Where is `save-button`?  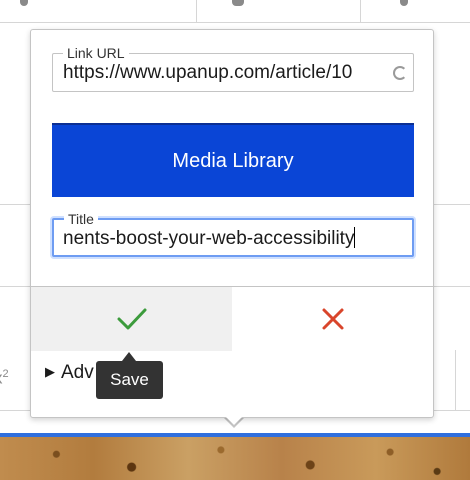 save-button is located at coordinates (131, 319).